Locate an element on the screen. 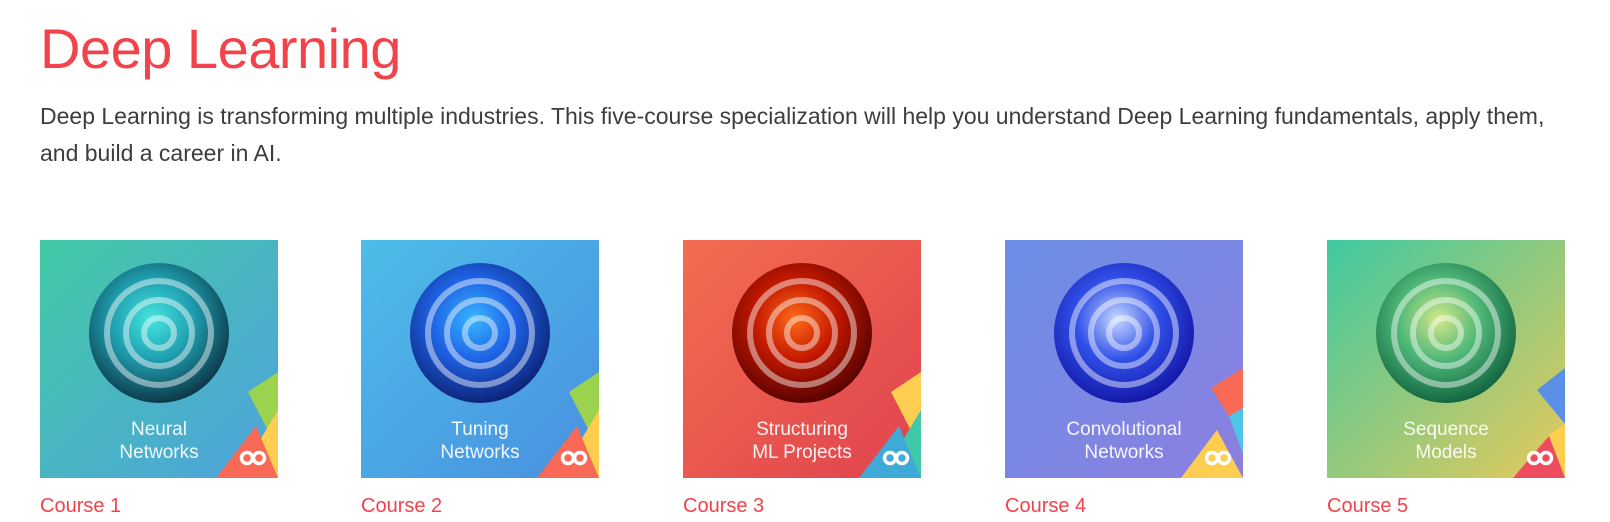  course-title-line-1: Sequence is located at coordinates (1446, 429).